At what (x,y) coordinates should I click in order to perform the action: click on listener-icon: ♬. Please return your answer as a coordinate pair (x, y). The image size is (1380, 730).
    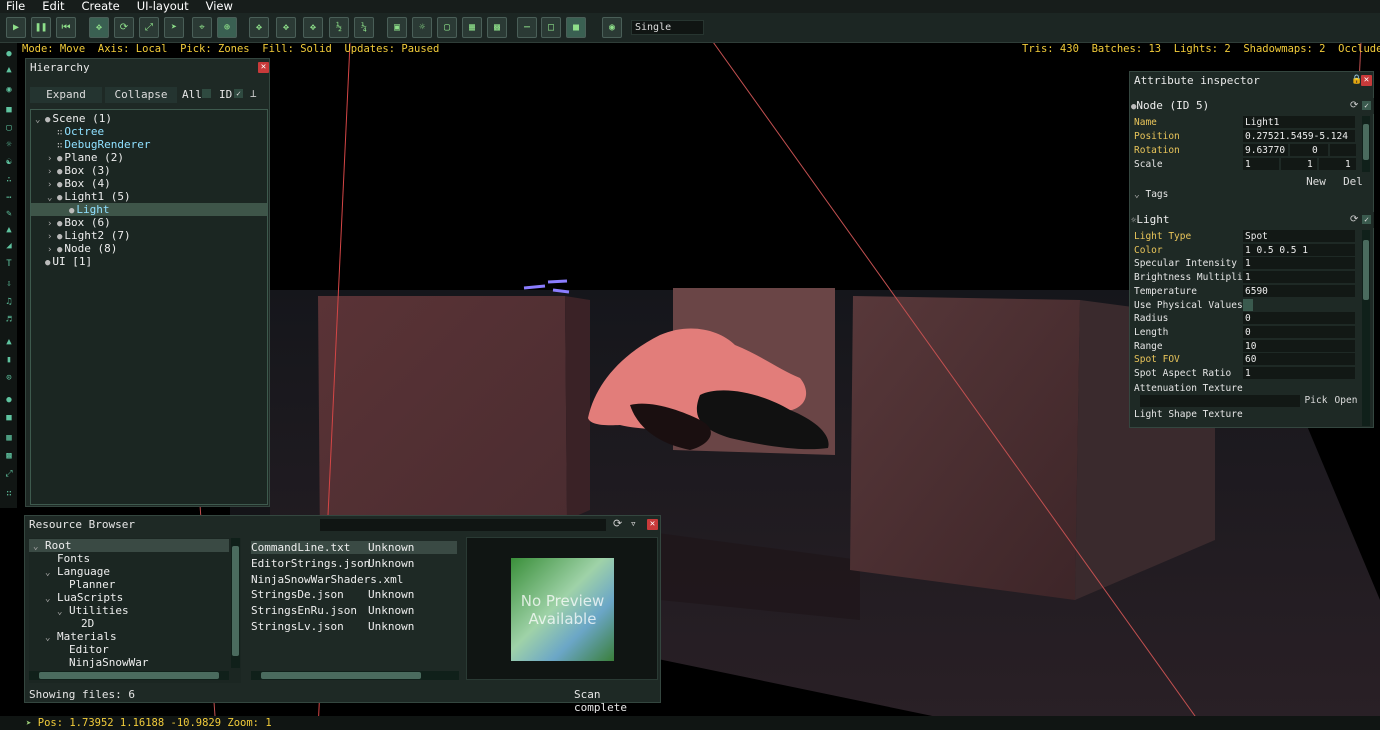
    Looking at the image, I should click on (9, 320).